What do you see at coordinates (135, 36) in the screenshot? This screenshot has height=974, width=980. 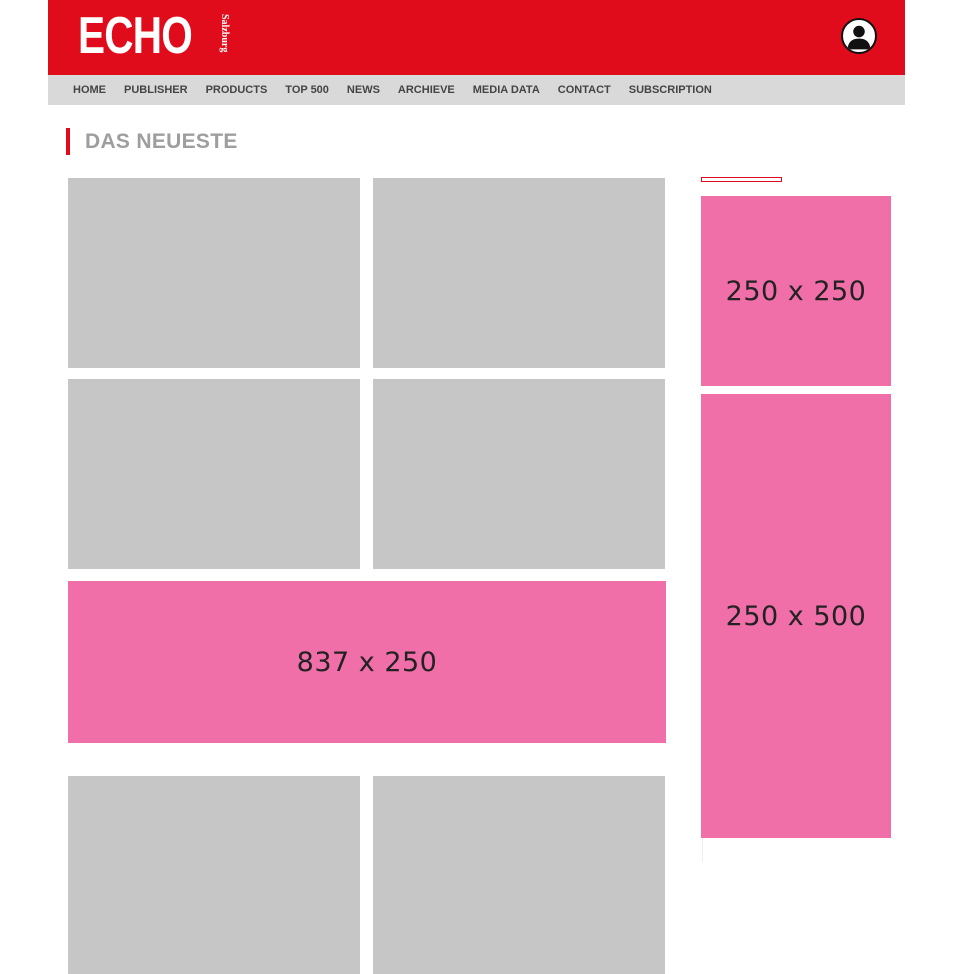 I see `logo-wordmark: ECHO` at bounding box center [135, 36].